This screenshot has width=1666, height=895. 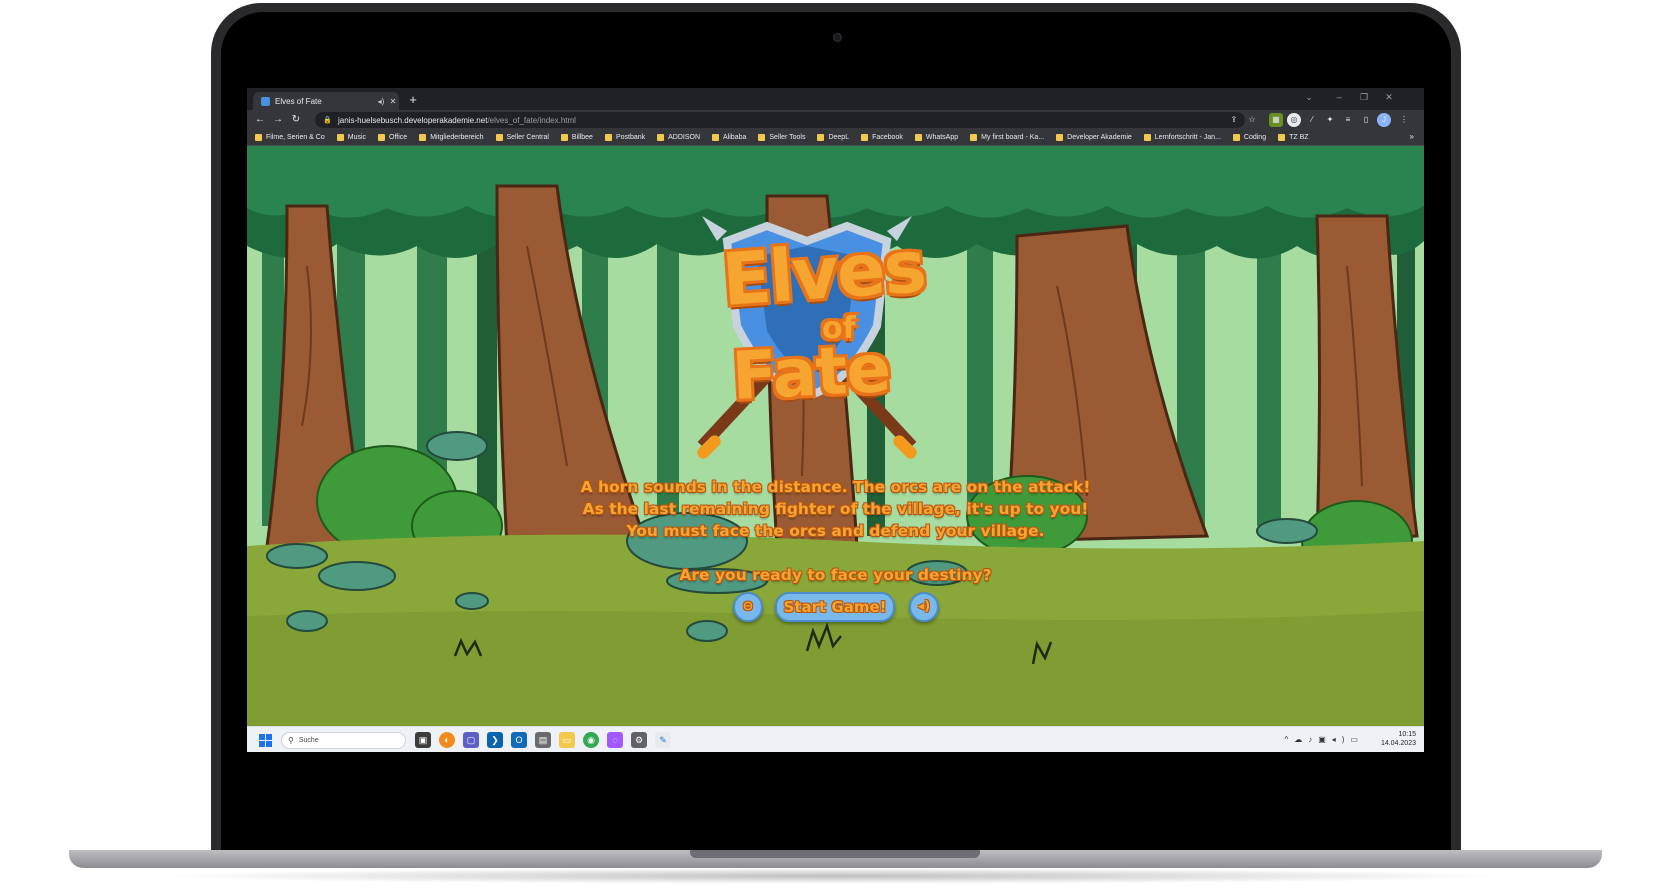 What do you see at coordinates (1309, 97) in the screenshot?
I see `chevron-down-icon: ⌄` at bounding box center [1309, 97].